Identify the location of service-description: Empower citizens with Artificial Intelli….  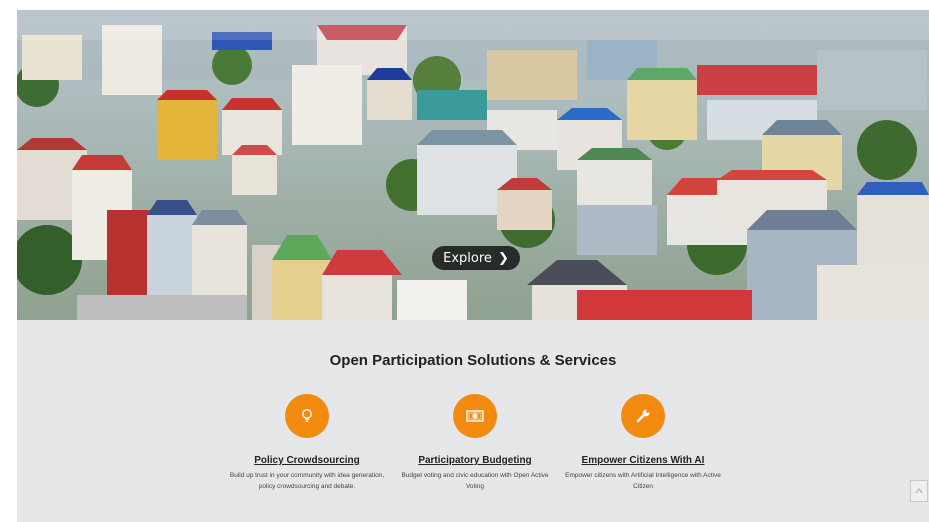
(643, 481).